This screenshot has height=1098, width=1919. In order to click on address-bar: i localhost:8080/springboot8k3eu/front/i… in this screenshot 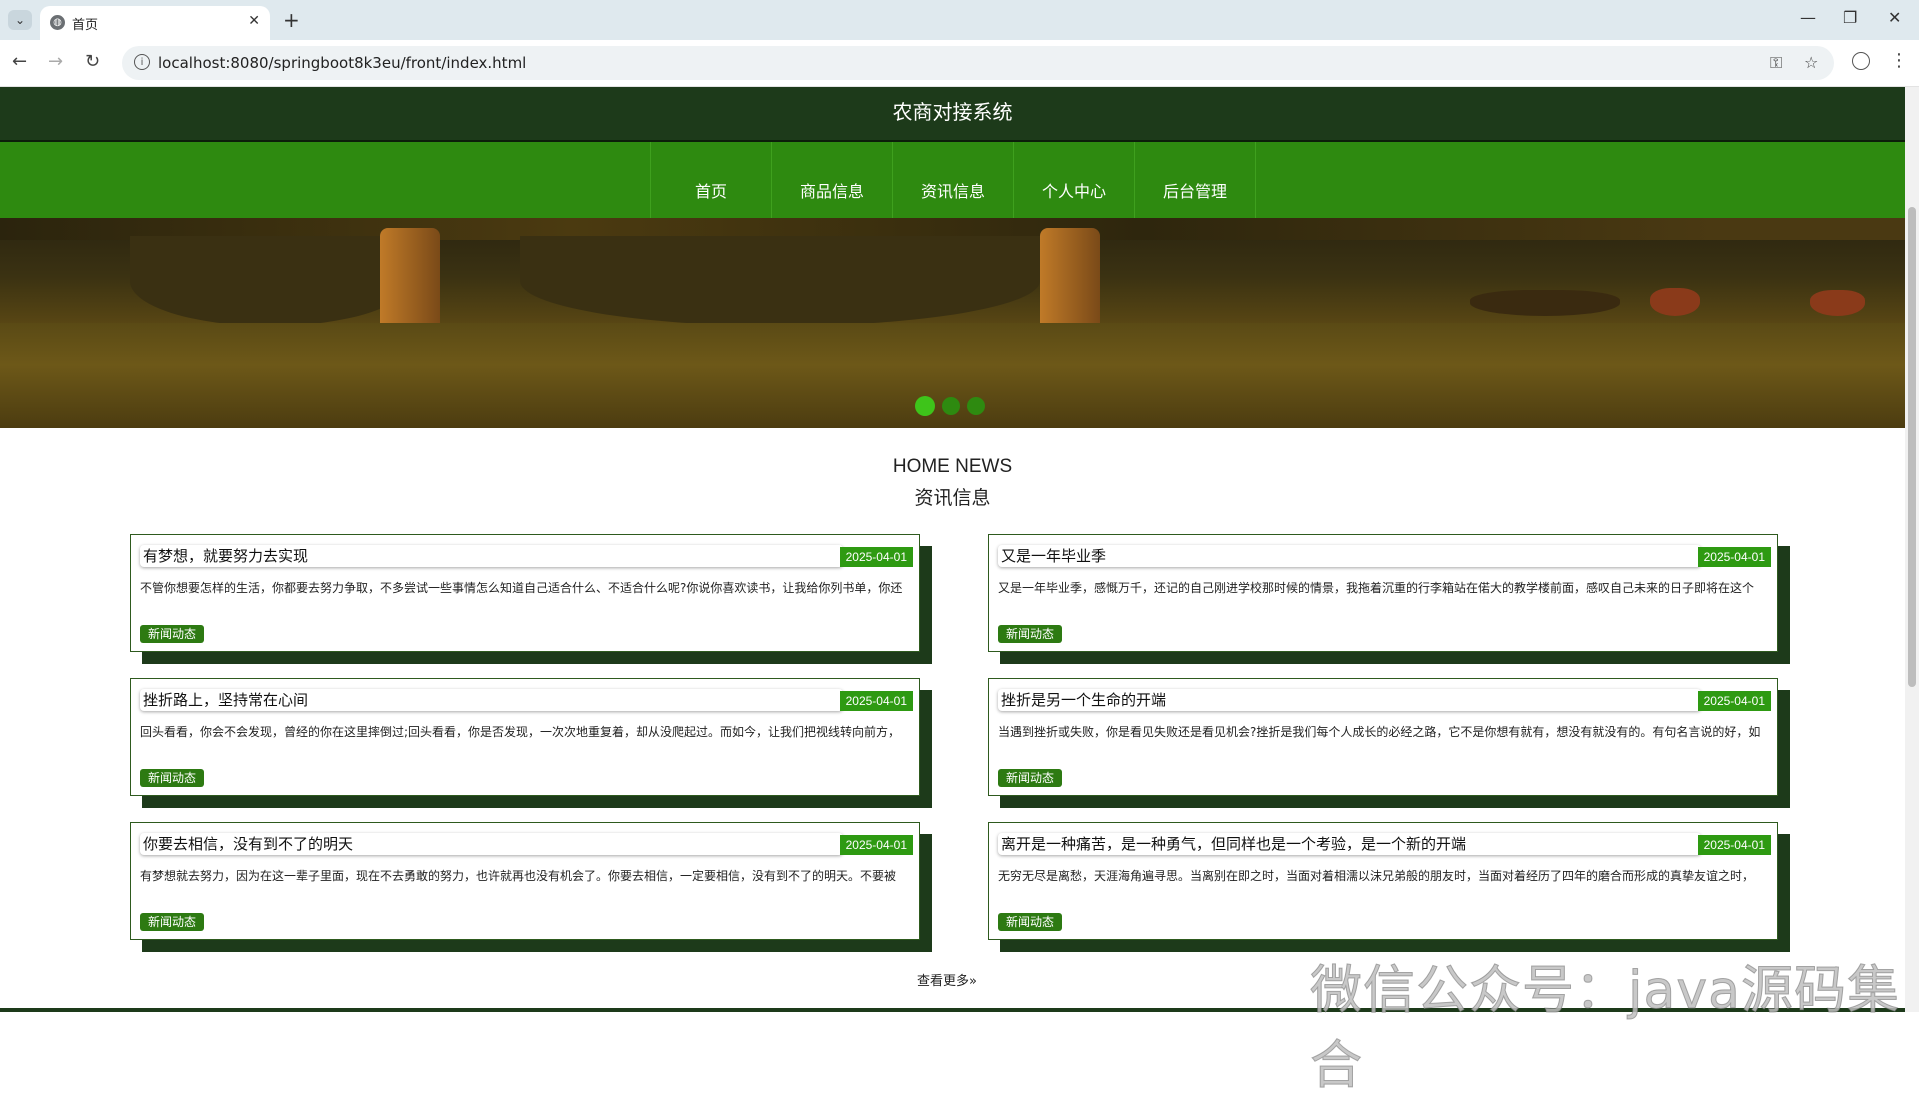, I will do `click(978, 63)`.